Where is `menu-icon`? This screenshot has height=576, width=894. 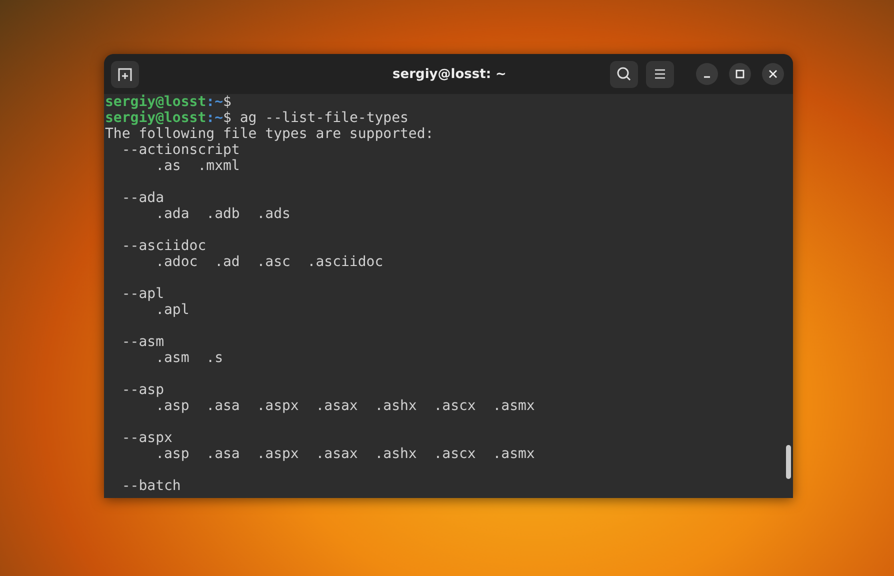
menu-icon is located at coordinates (660, 74).